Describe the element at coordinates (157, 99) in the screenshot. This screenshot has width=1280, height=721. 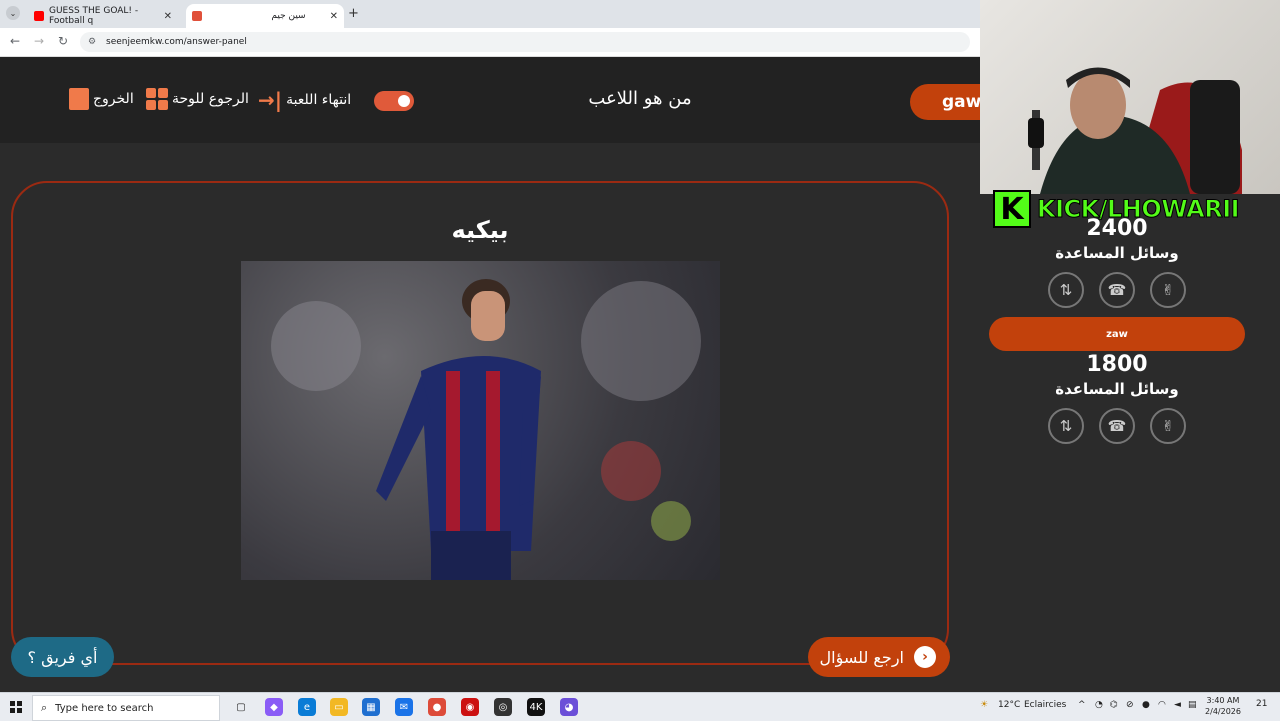
I see `grid-icon` at that location.